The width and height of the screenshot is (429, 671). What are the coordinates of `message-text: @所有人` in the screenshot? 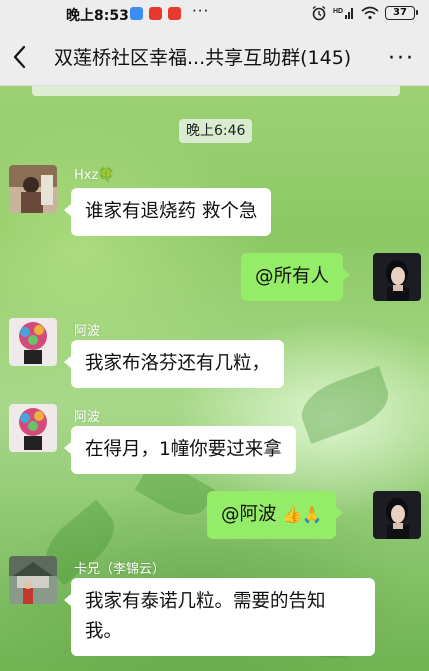 It's located at (292, 276).